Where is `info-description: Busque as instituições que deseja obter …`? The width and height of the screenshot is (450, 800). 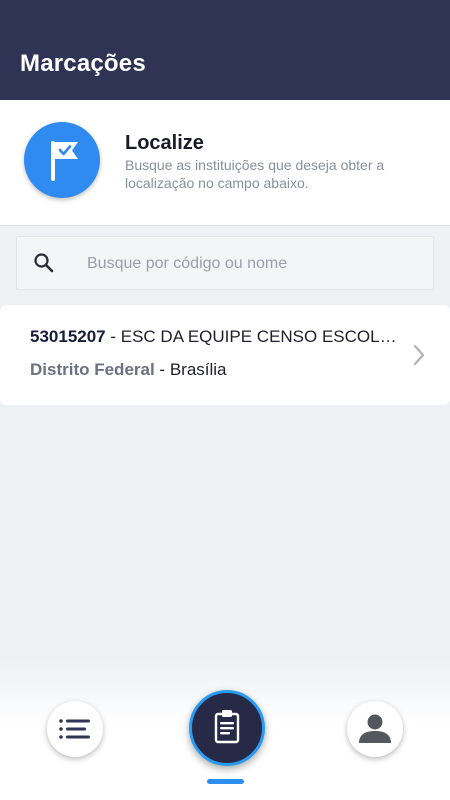
info-description: Busque as instituições que deseja obter … is located at coordinates (255, 174).